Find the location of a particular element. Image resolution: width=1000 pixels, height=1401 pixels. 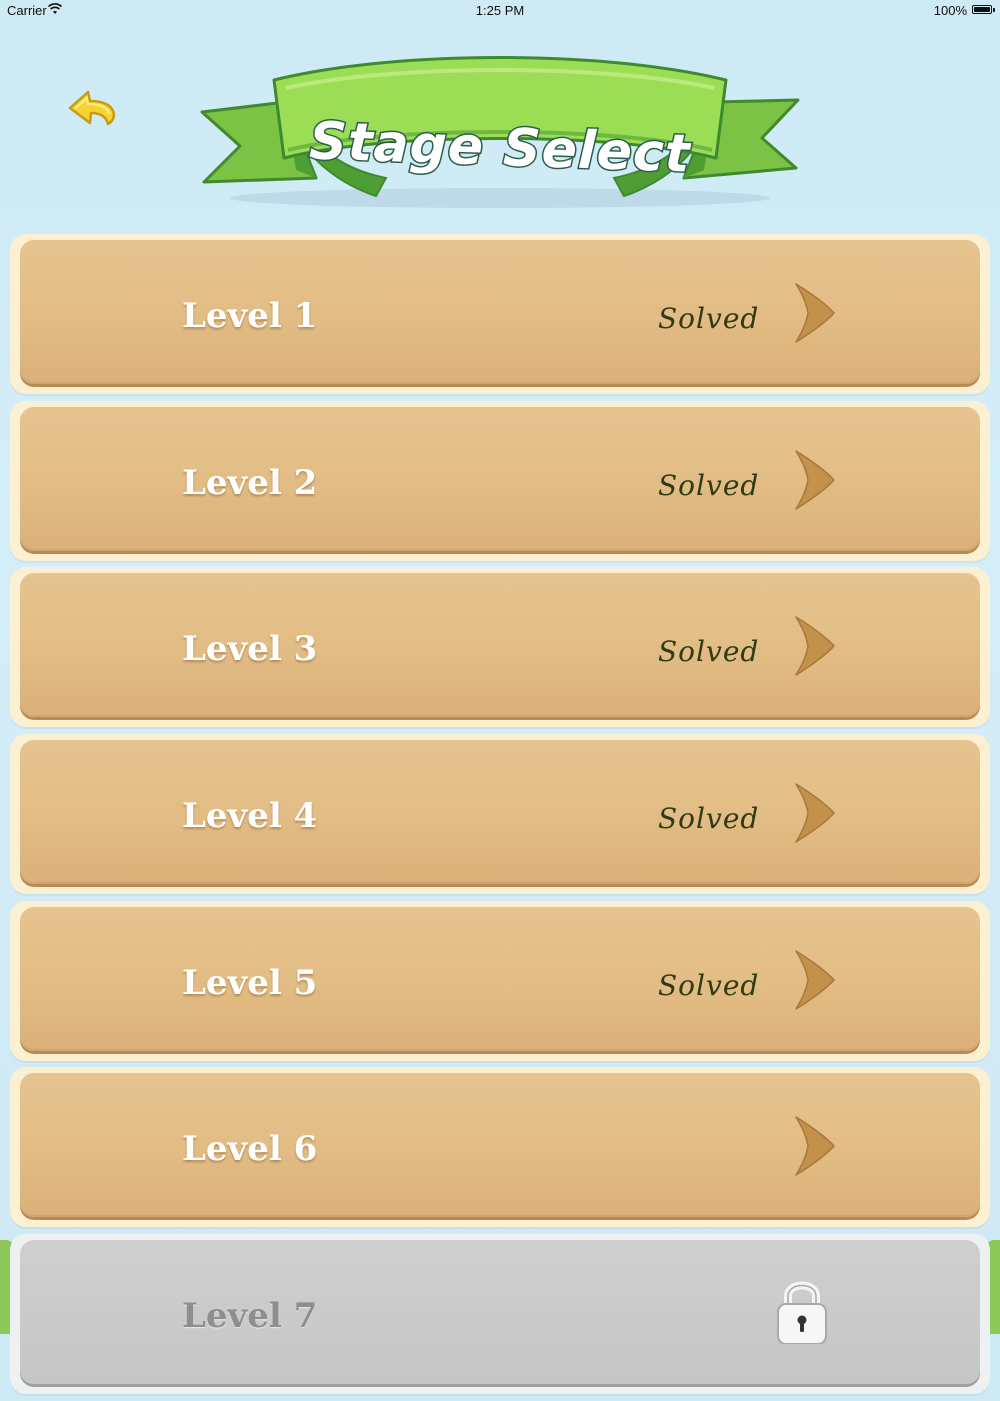

level-row-5: Level 5 Solved is located at coordinates (500, 980).